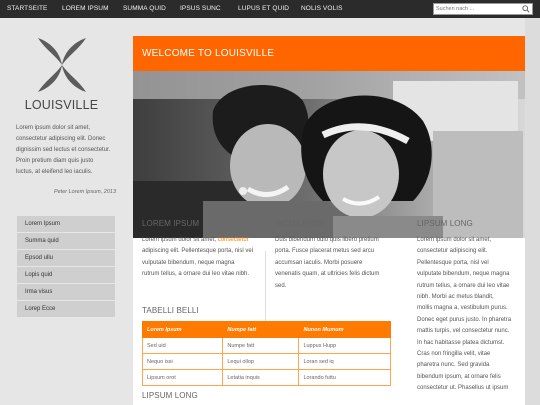 This screenshot has height=405, width=540. What do you see at coordinates (261, 345) in the screenshot?
I see `table-cell: Numpe fatt` at bounding box center [261, 345].